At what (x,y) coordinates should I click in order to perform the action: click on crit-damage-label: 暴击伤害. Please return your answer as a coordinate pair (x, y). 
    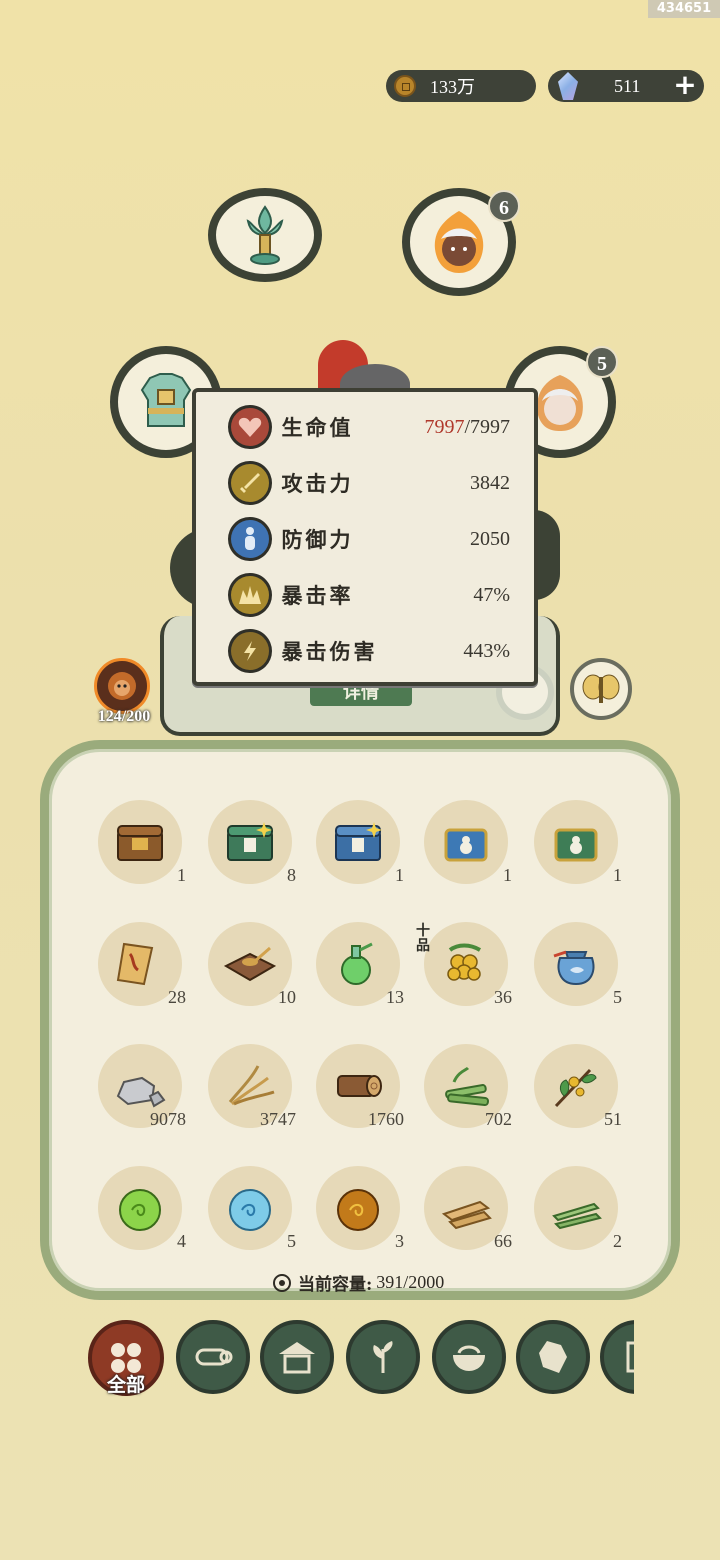
    Looking at the image, I should click on (329, 651).